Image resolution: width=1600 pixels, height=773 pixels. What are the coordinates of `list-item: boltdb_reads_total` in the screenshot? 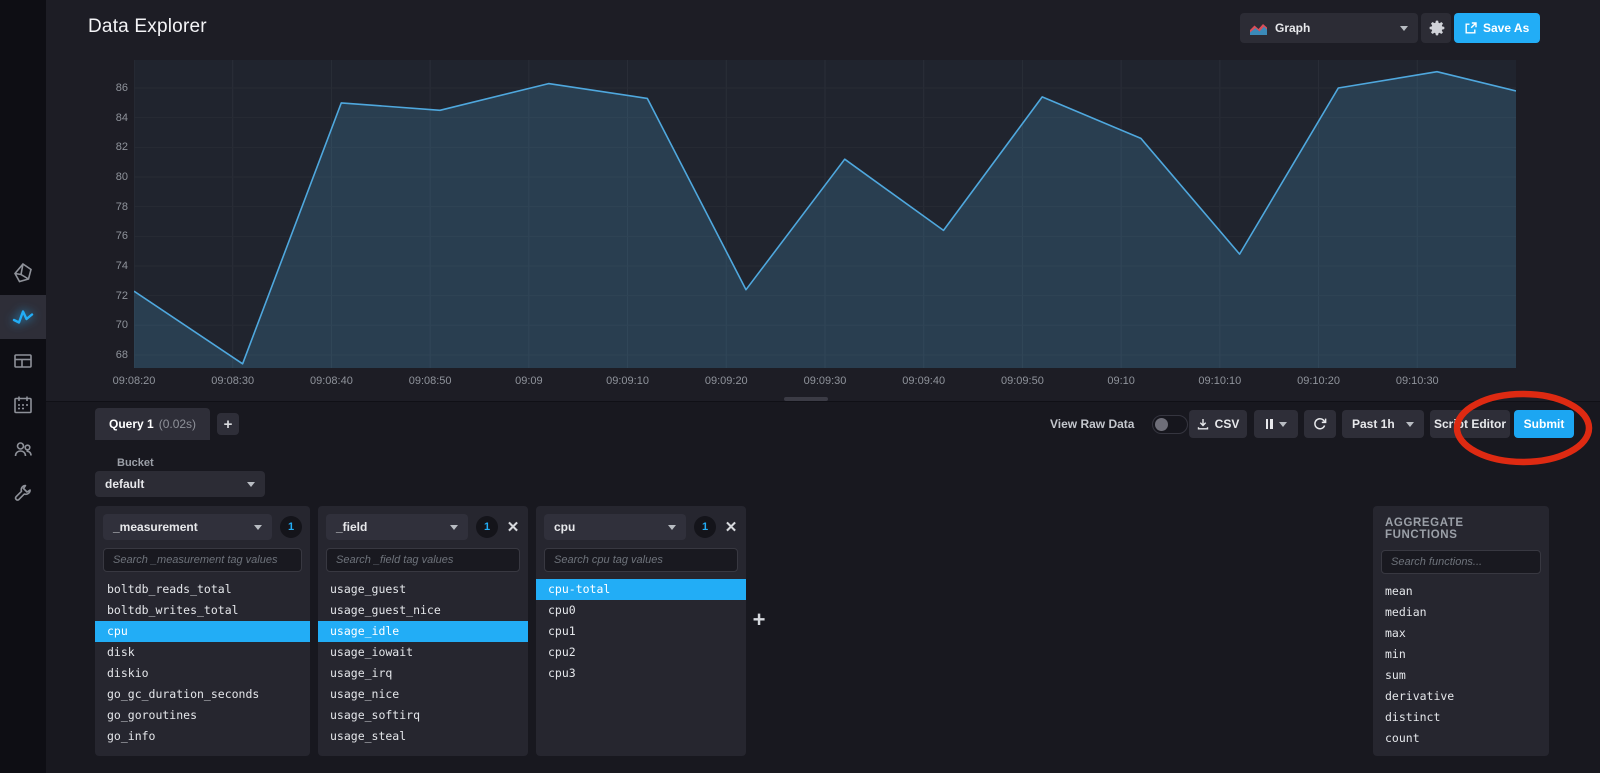 It's located at (202, 589).